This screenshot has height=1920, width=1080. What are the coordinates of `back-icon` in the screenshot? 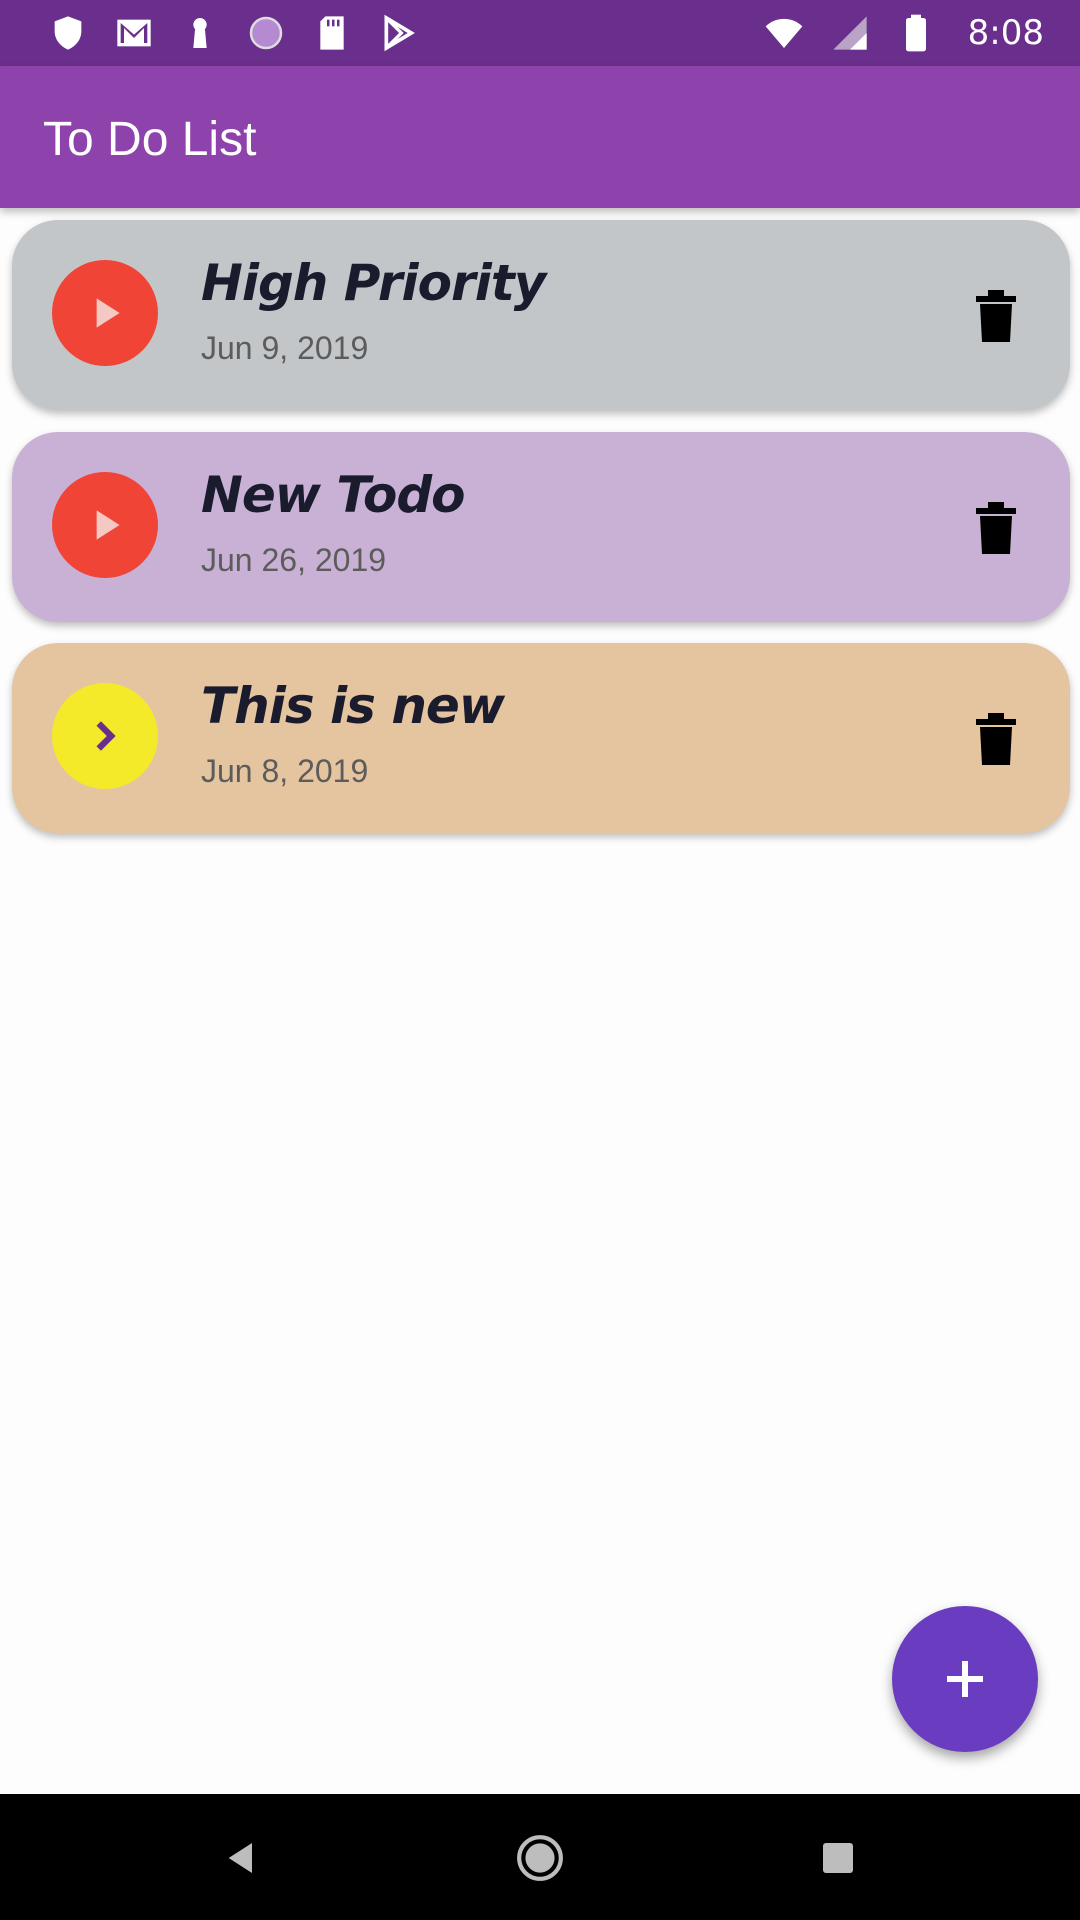 It's located at (240, 1858).